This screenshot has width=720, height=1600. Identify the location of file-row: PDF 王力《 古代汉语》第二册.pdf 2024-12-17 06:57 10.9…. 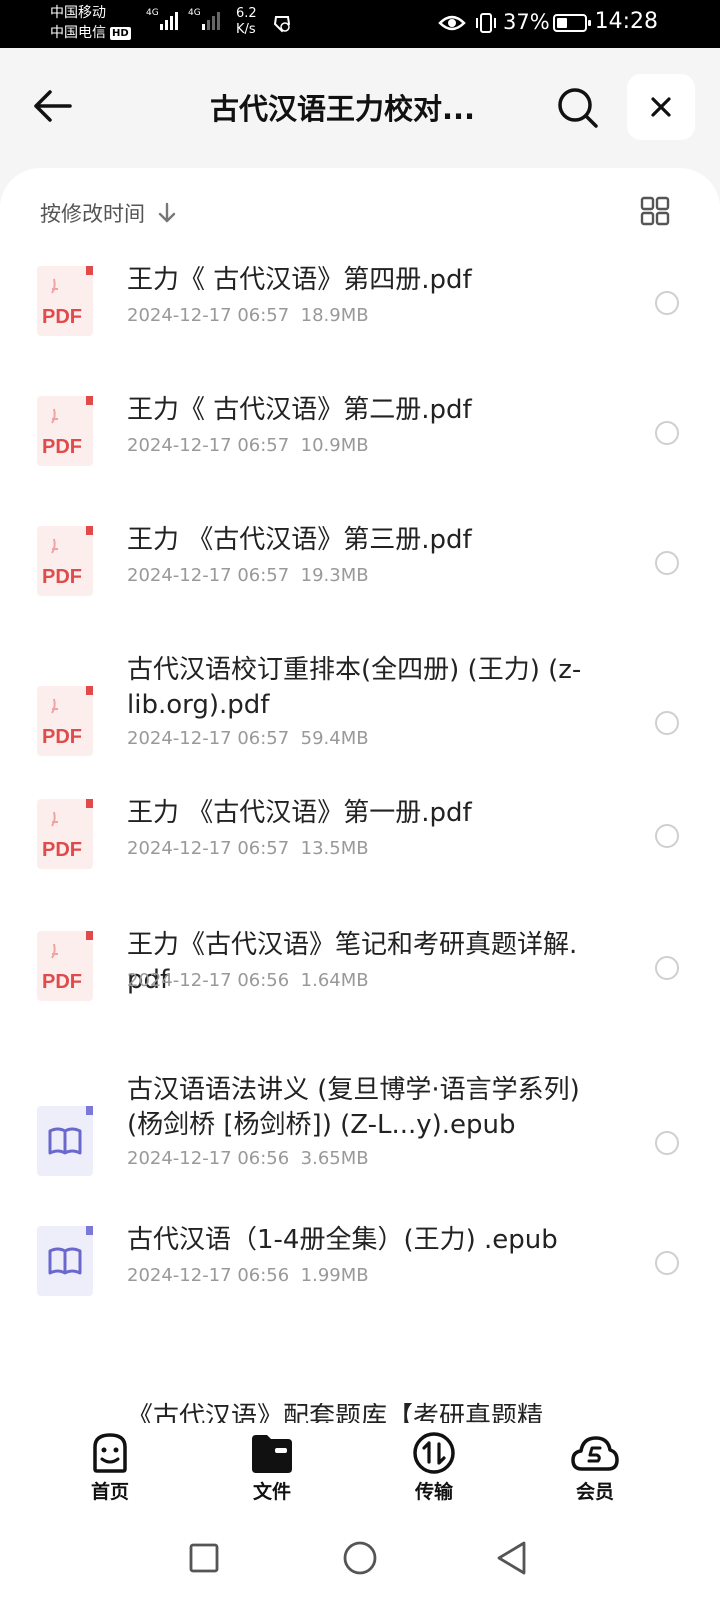
(360, 453).